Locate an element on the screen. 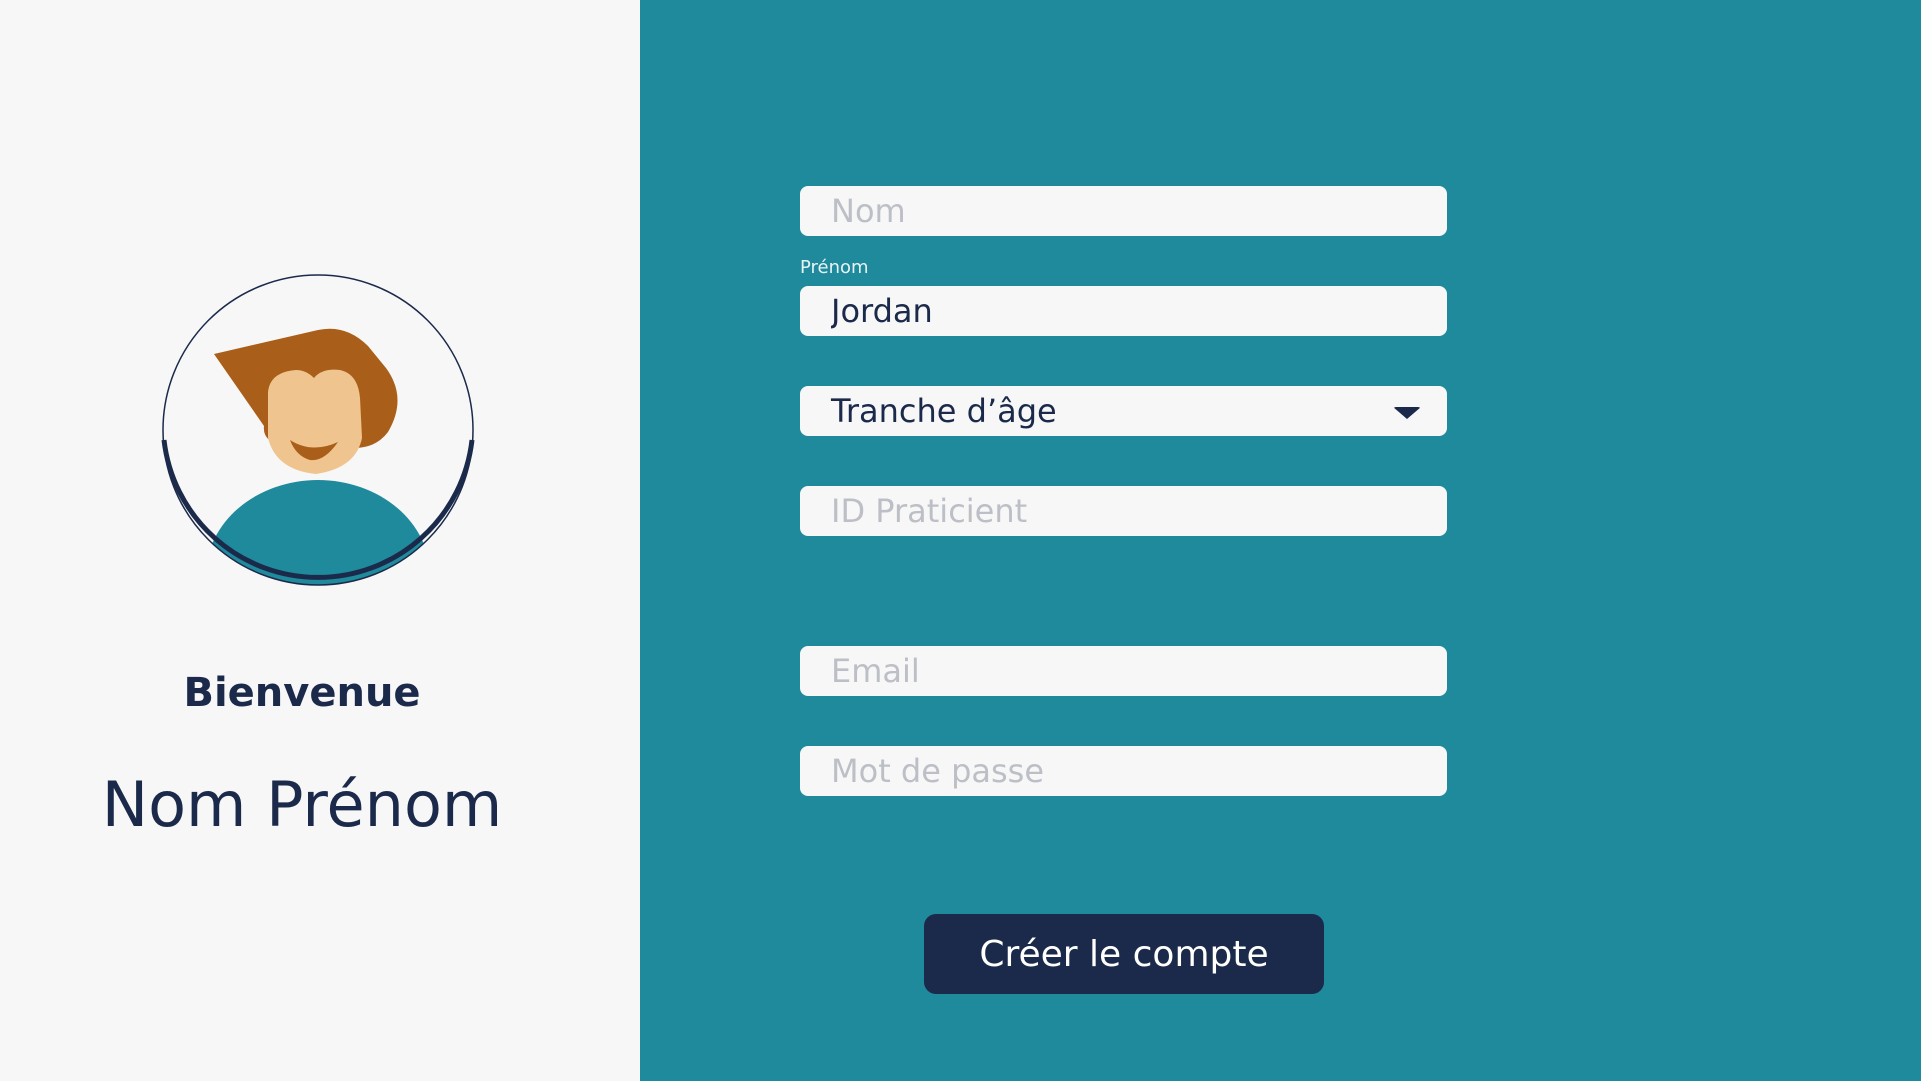 This screenshot has width=1921, height=1081. prenom-label: Prénom is located at coordinates (834, 267).